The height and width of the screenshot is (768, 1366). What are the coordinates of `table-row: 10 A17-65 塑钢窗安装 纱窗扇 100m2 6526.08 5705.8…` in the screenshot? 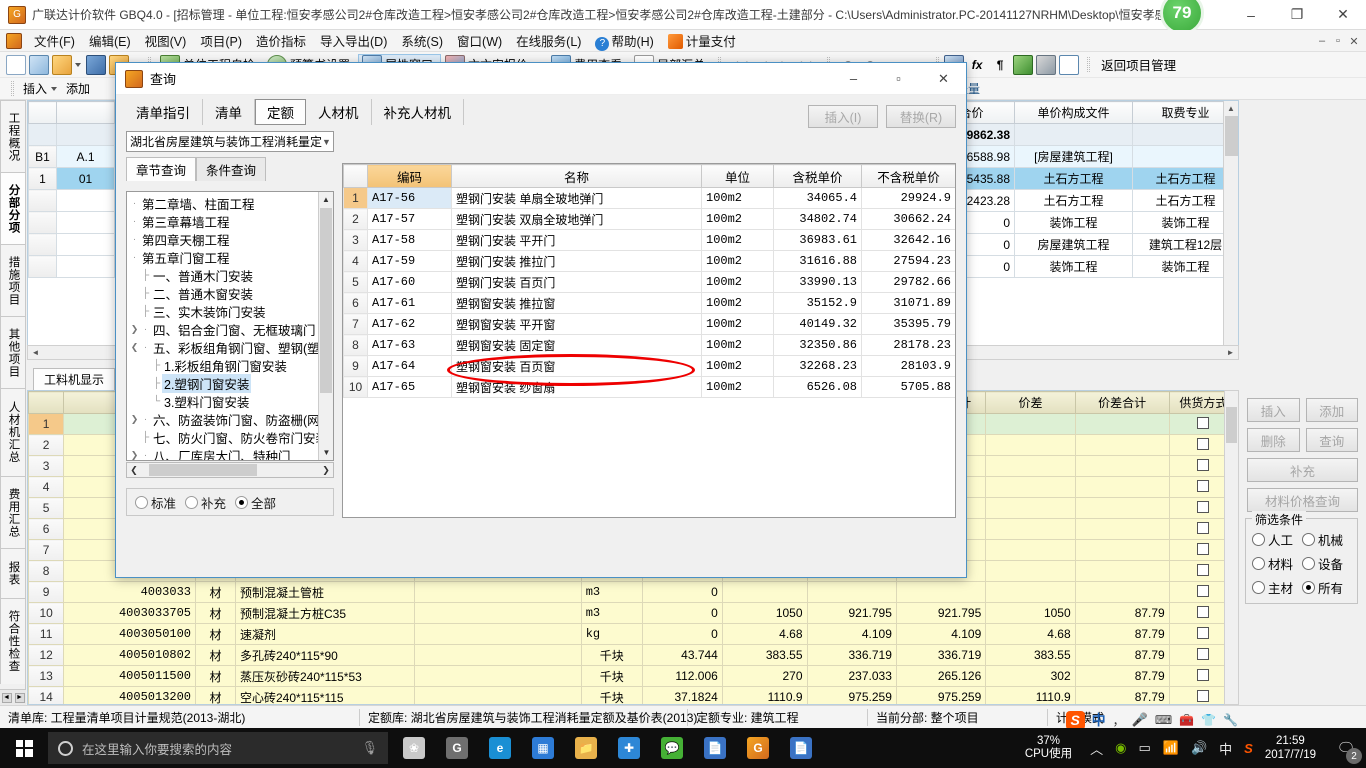 It's located at (649, 387).